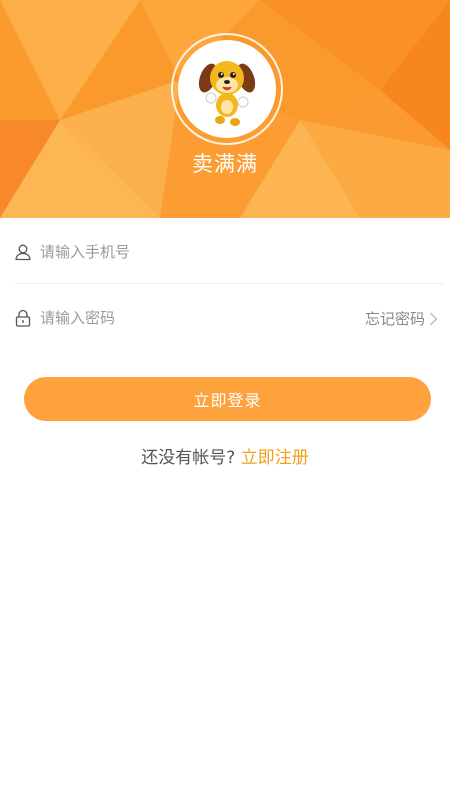 The width and height of the screenshot is (450, 800). I want to click on chevron-right-icon, so click(434, 318).